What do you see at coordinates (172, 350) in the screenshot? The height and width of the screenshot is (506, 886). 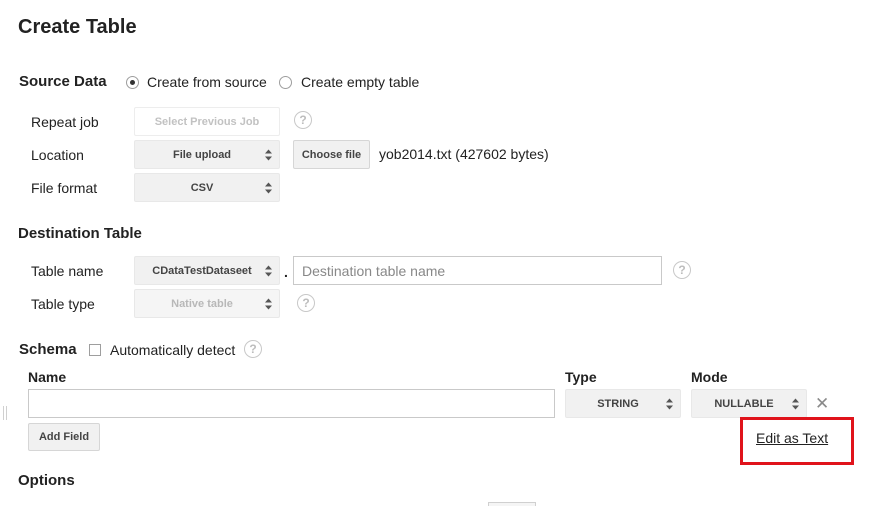 I see `auto-detect-label: Automatically detect` at bounding box center [172, 350].